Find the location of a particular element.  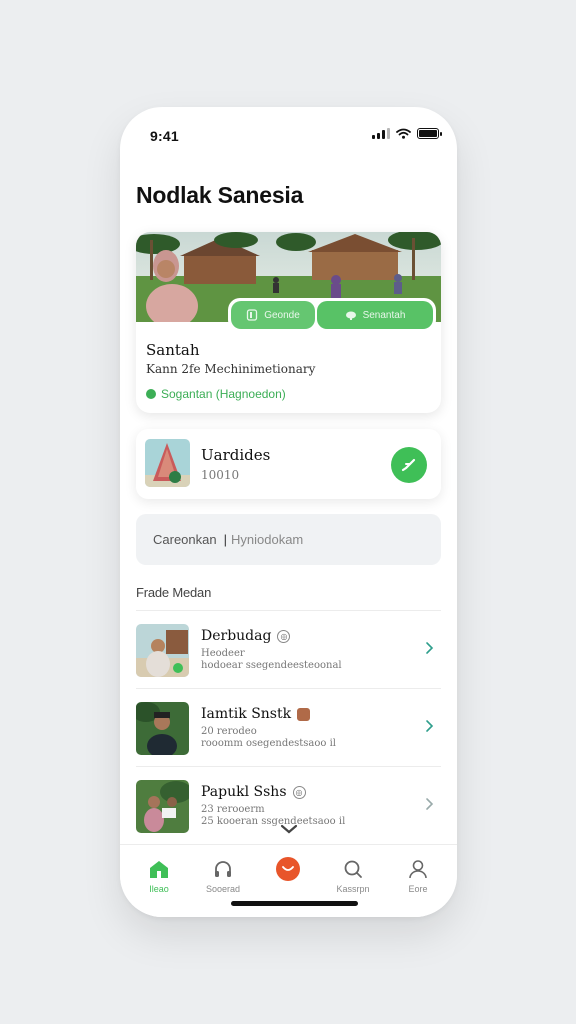

list-item-meta: 20 rerodeo rooomm osegendestsaoo il is located at coordinates (268, 738).